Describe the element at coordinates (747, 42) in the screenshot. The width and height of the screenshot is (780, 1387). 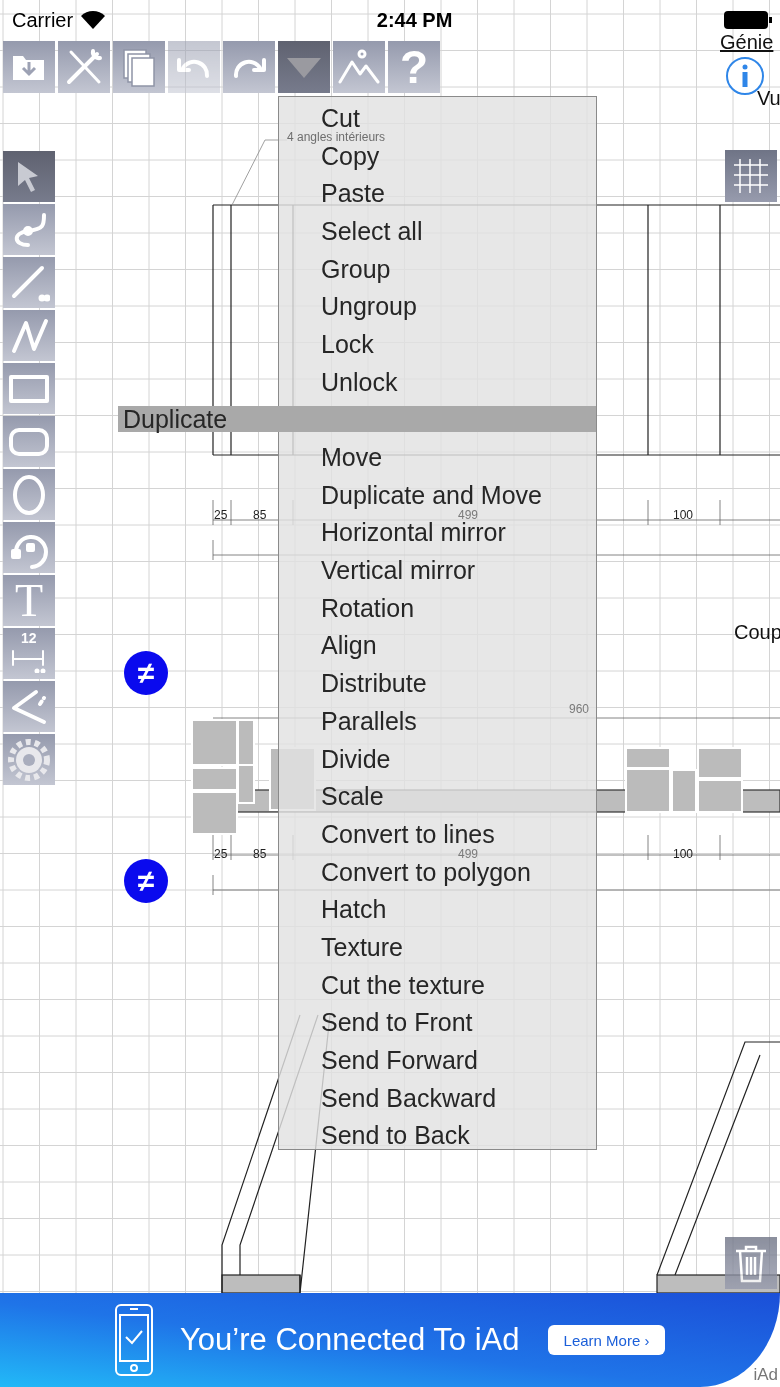
I see `view-title: Génie` at that location.